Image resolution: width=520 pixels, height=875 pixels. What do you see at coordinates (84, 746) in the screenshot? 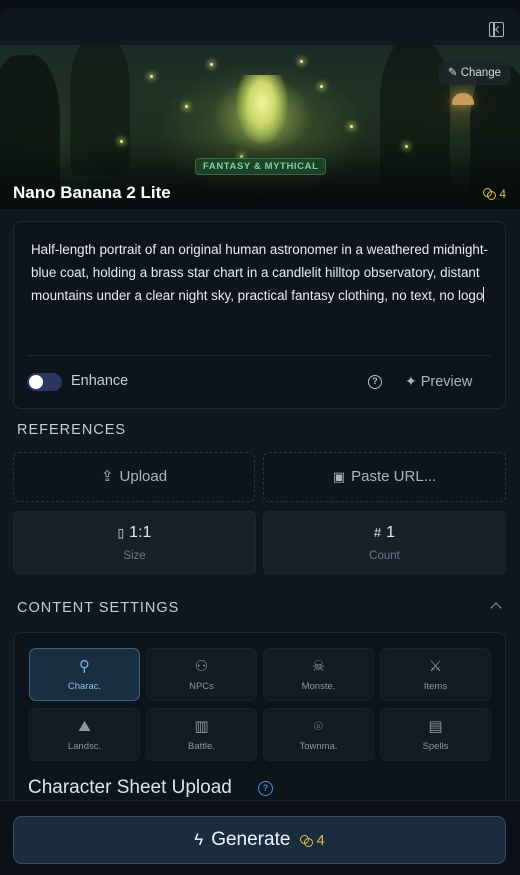
I see `category-label: Landsc.` at bounding box center [84, 746].